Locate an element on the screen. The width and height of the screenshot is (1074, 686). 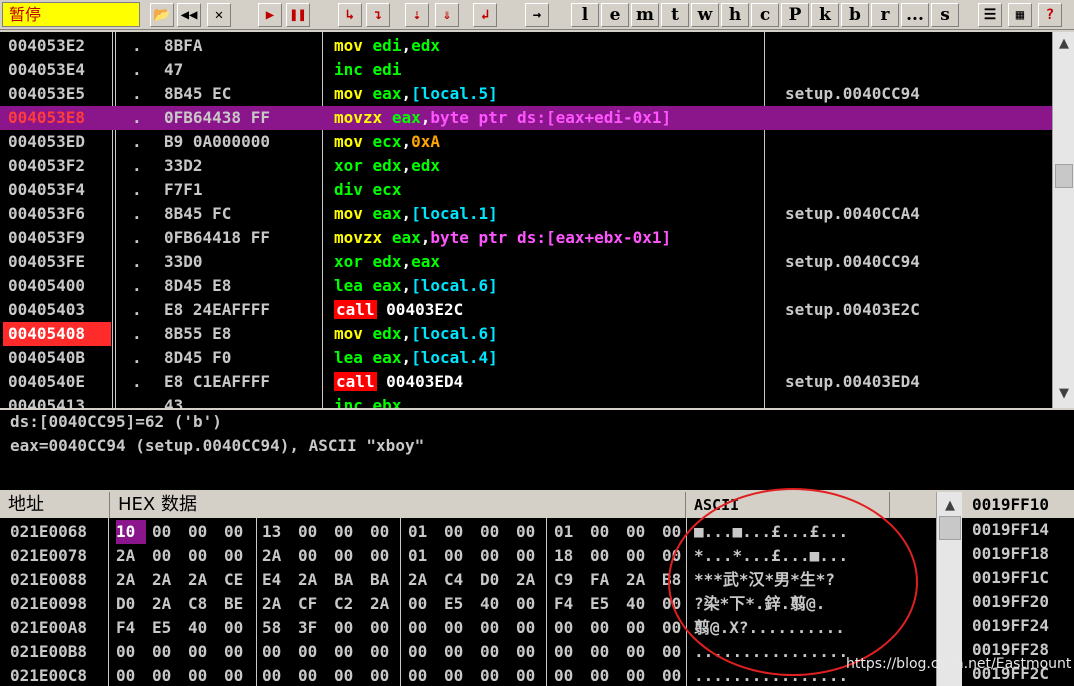
dump-byte: 2A is located at coordinates (272, 603).